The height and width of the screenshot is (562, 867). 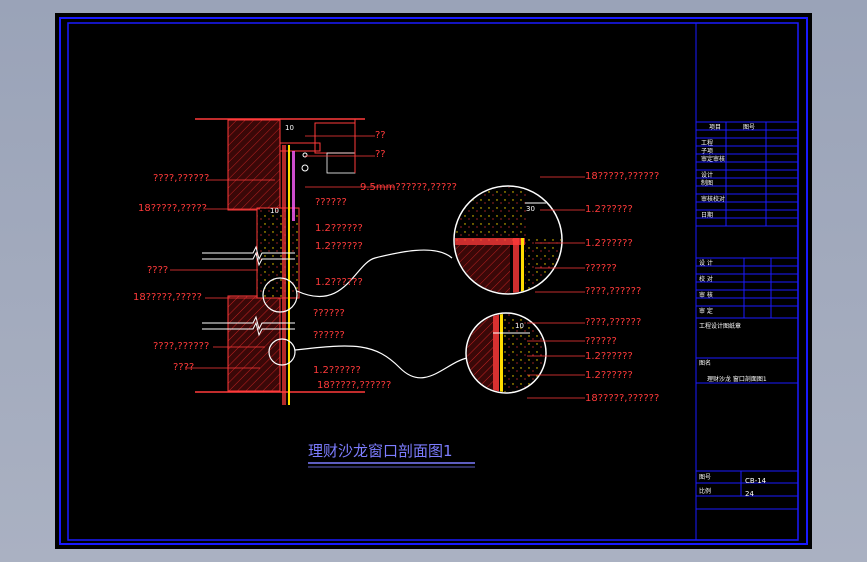 I want to click on detail-top-label-2: 1.2??????, so click(x=609, y=209).